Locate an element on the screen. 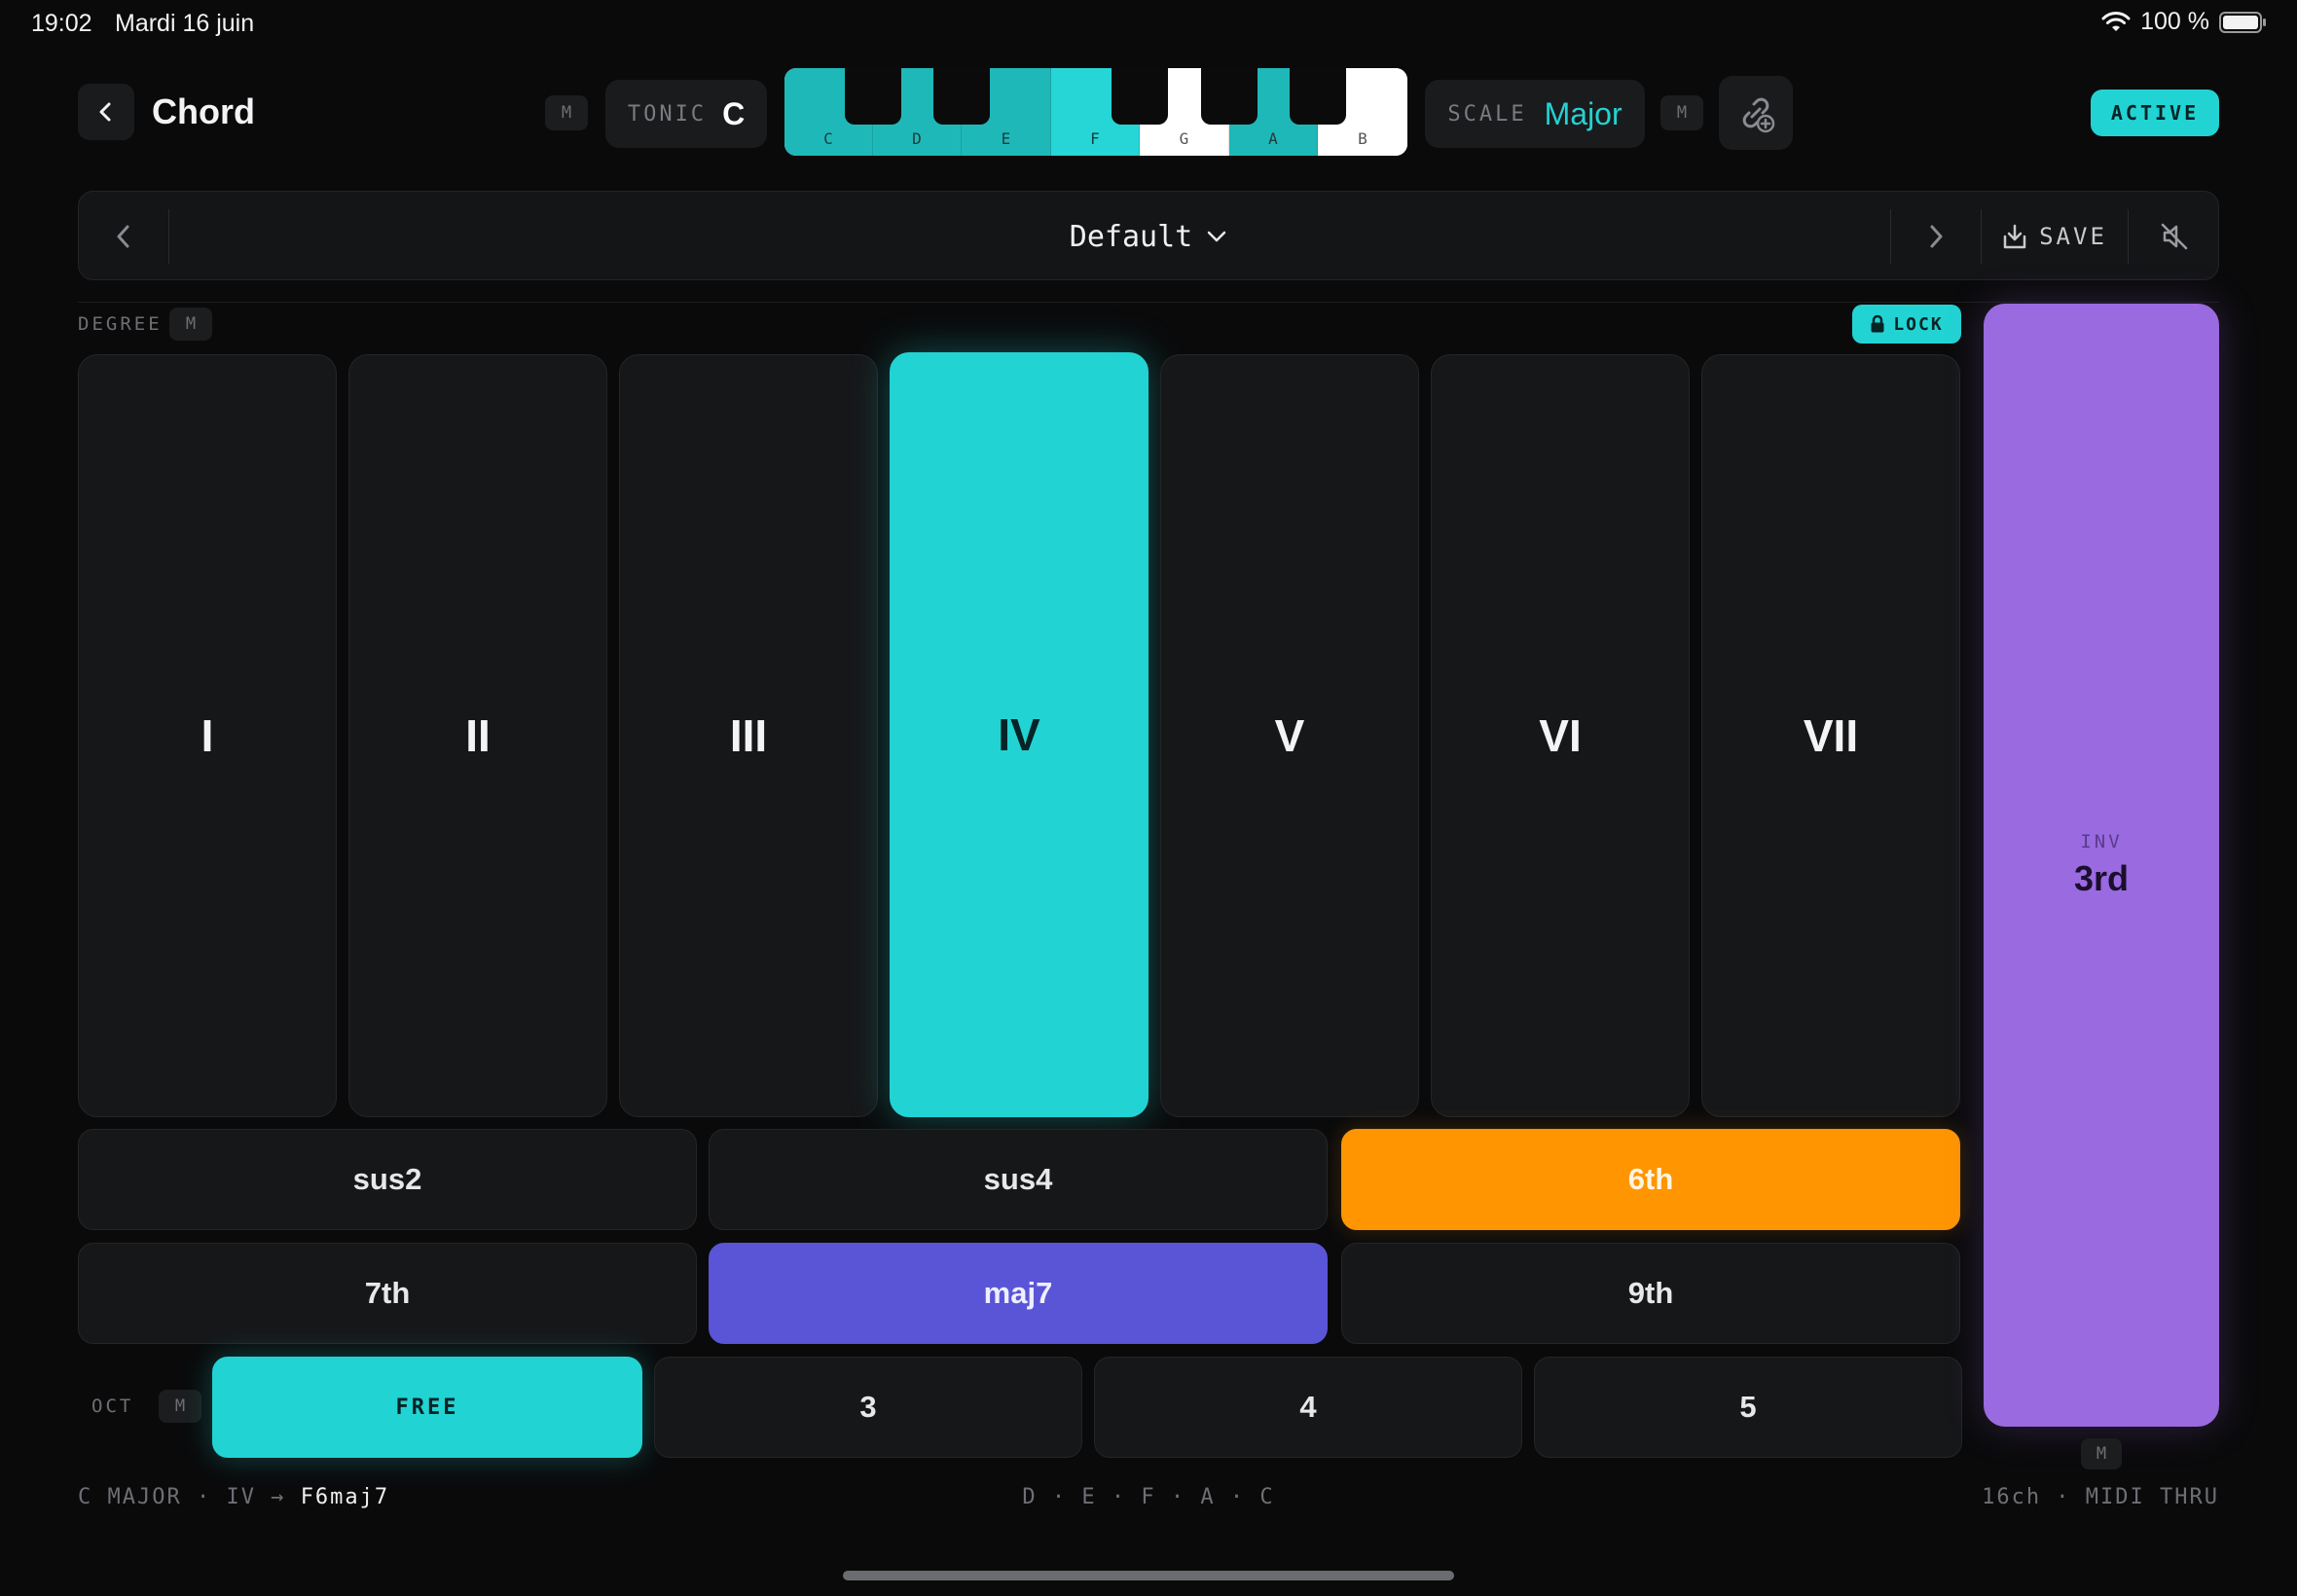  ext-sus2-button: sus2 is located at coordinates (388, 1179).